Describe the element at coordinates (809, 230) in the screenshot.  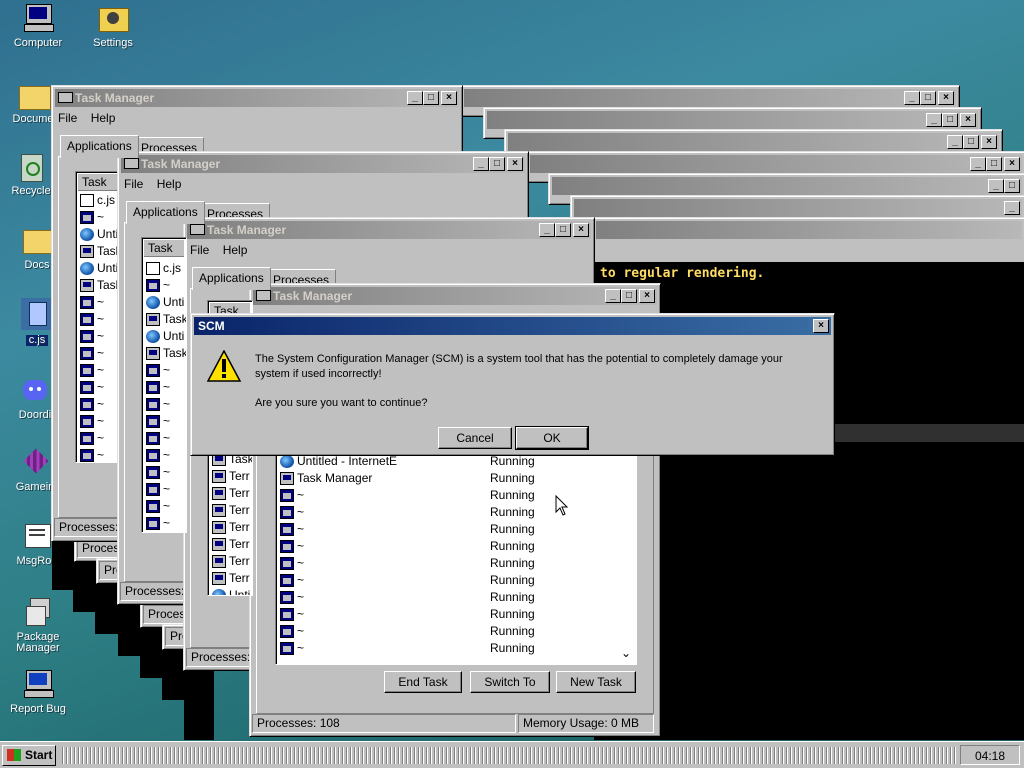
I see `window-titlebar` at that location.